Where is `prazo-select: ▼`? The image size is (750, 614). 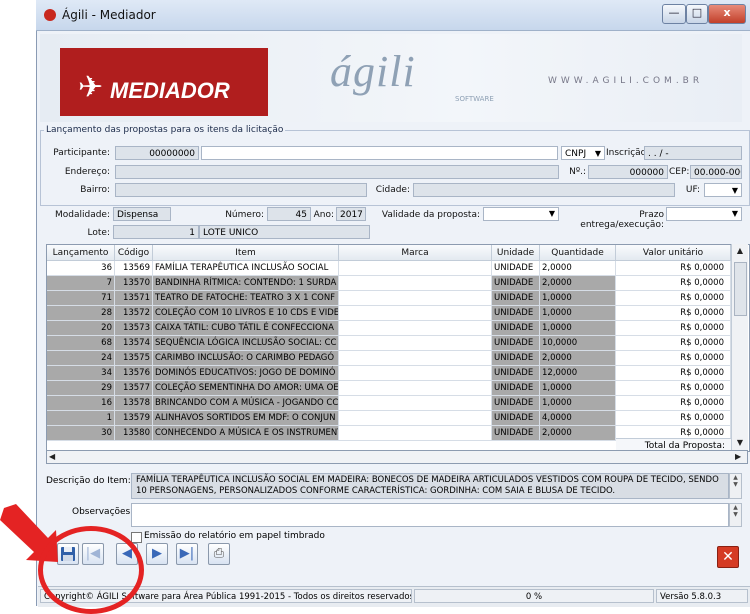 prazo-select: ▼ is located at coordinates (704, 214).